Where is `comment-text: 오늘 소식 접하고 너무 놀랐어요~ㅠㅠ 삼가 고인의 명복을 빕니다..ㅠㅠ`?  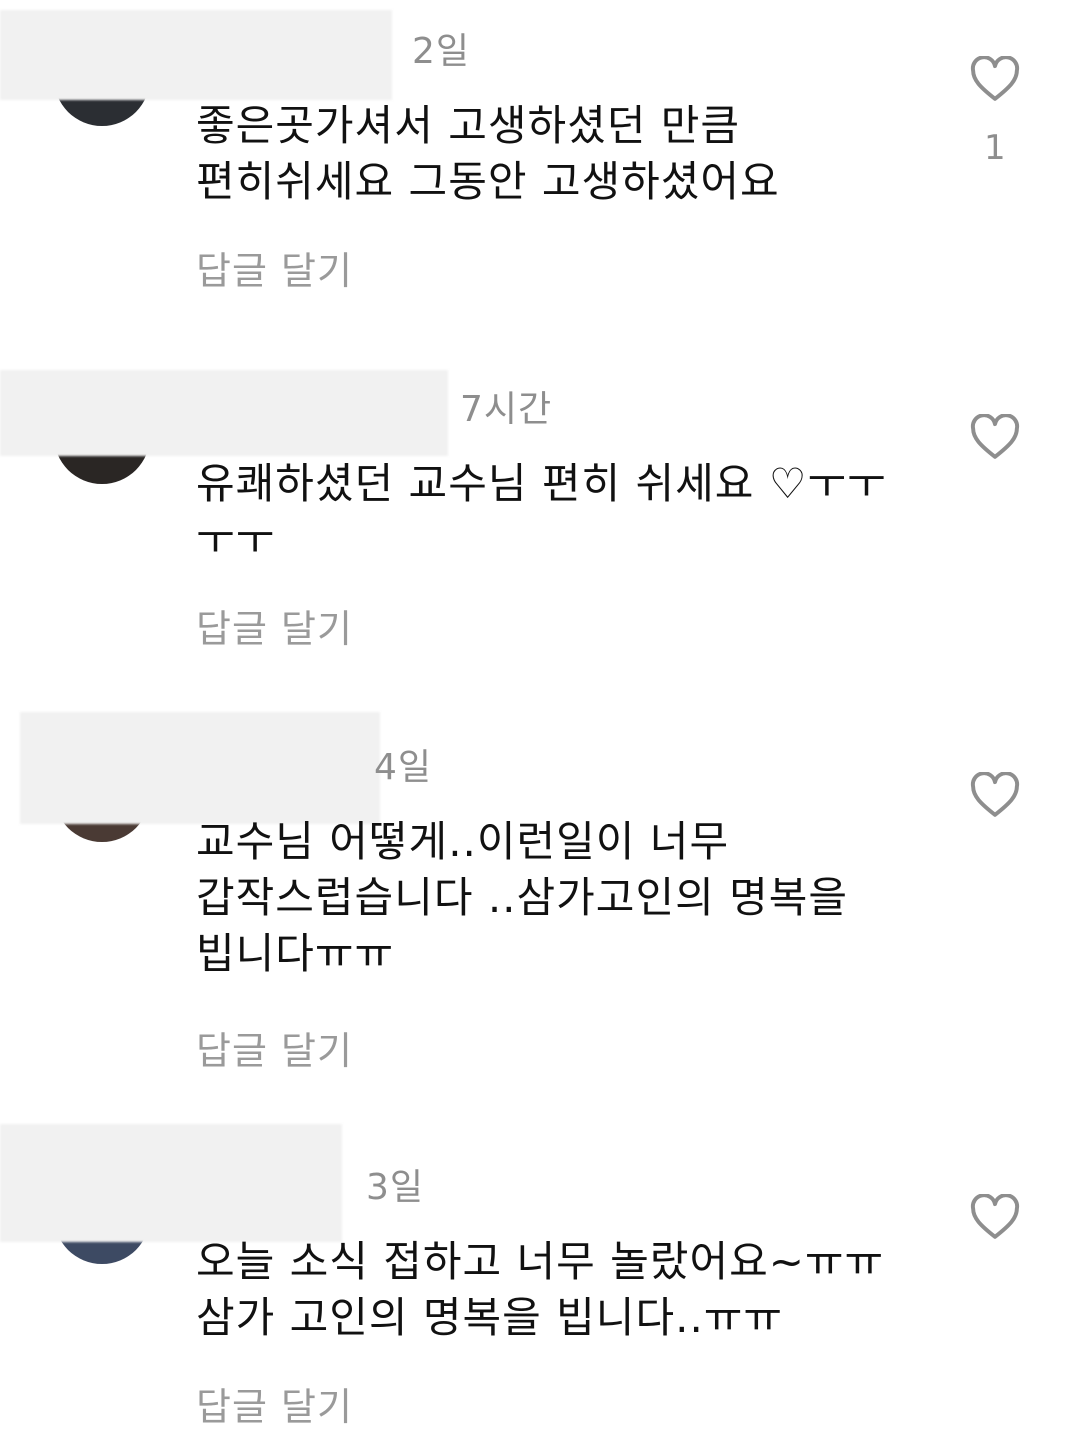
comment-text: 오늘 소식 접하고 너무 놀랐어요~ㅠㅠ 삼가 고인의 명복을 빕니다..ㅠㅠ is located at coordinates (540, 1289).